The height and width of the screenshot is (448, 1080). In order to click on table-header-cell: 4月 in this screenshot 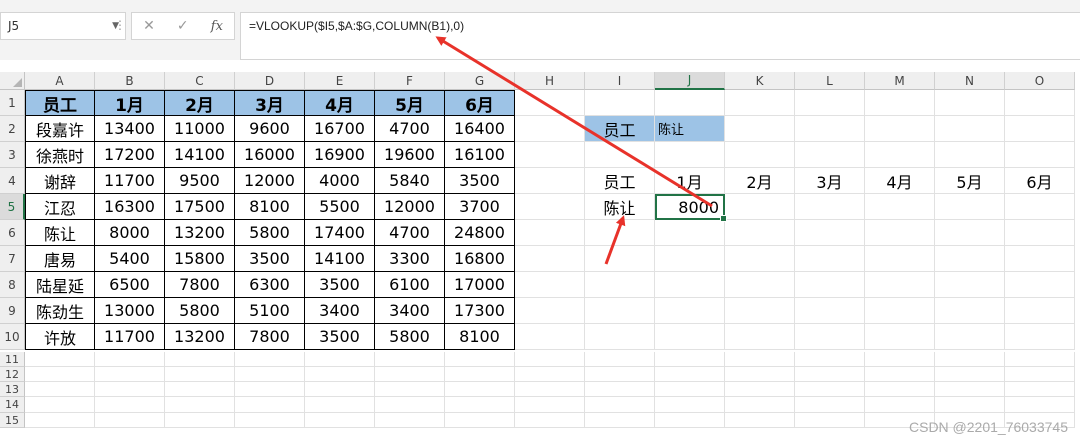, I will do `click(340, 103)`.